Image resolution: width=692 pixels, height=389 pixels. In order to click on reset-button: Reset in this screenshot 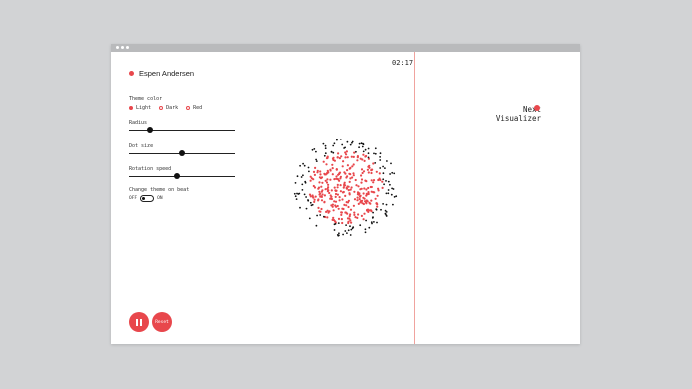, I will do `click(162, 322)`.